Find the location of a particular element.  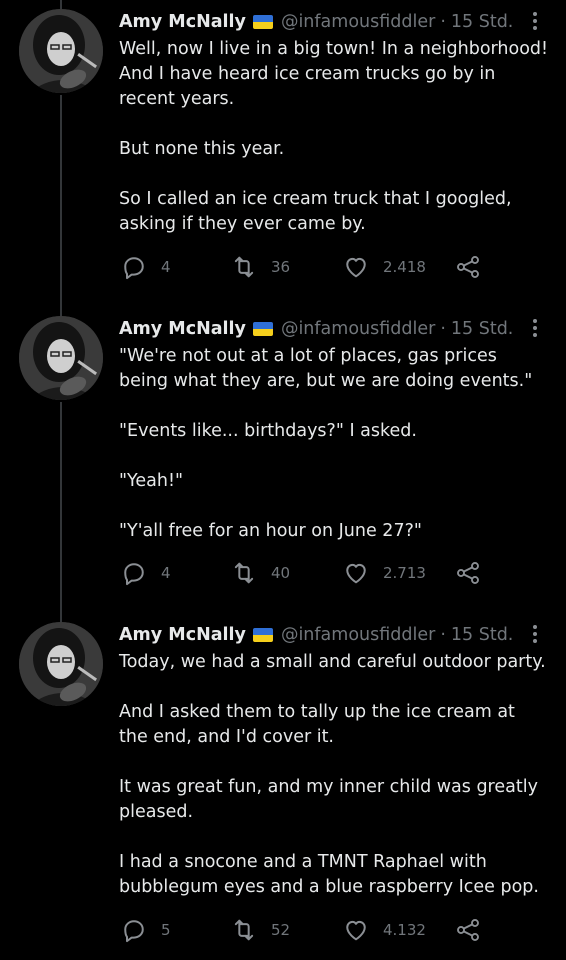

like-button: 2.713 is located at coordinates (384, 573).